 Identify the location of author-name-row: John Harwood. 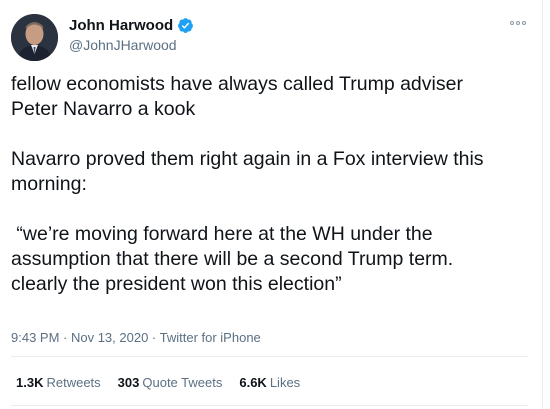
(131, 25).